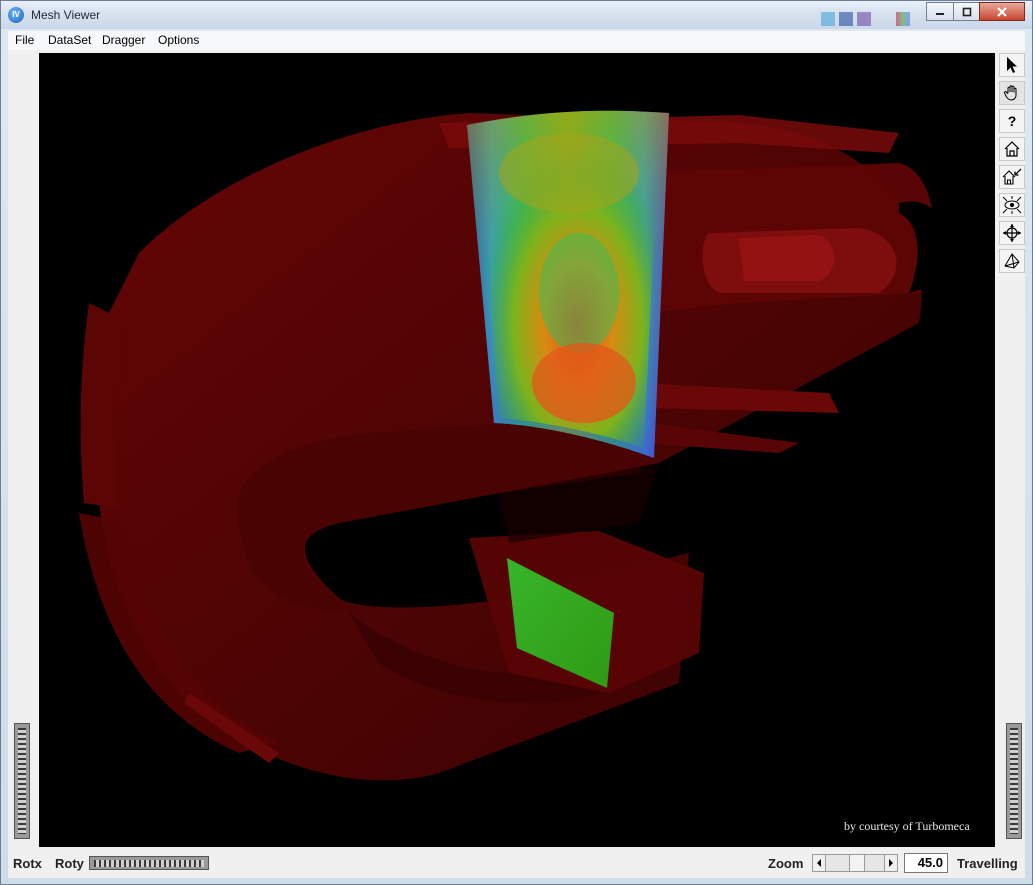  Describe the element at coordinates (584, 383) in the screenshot. I see `color-map-peak` at that location.